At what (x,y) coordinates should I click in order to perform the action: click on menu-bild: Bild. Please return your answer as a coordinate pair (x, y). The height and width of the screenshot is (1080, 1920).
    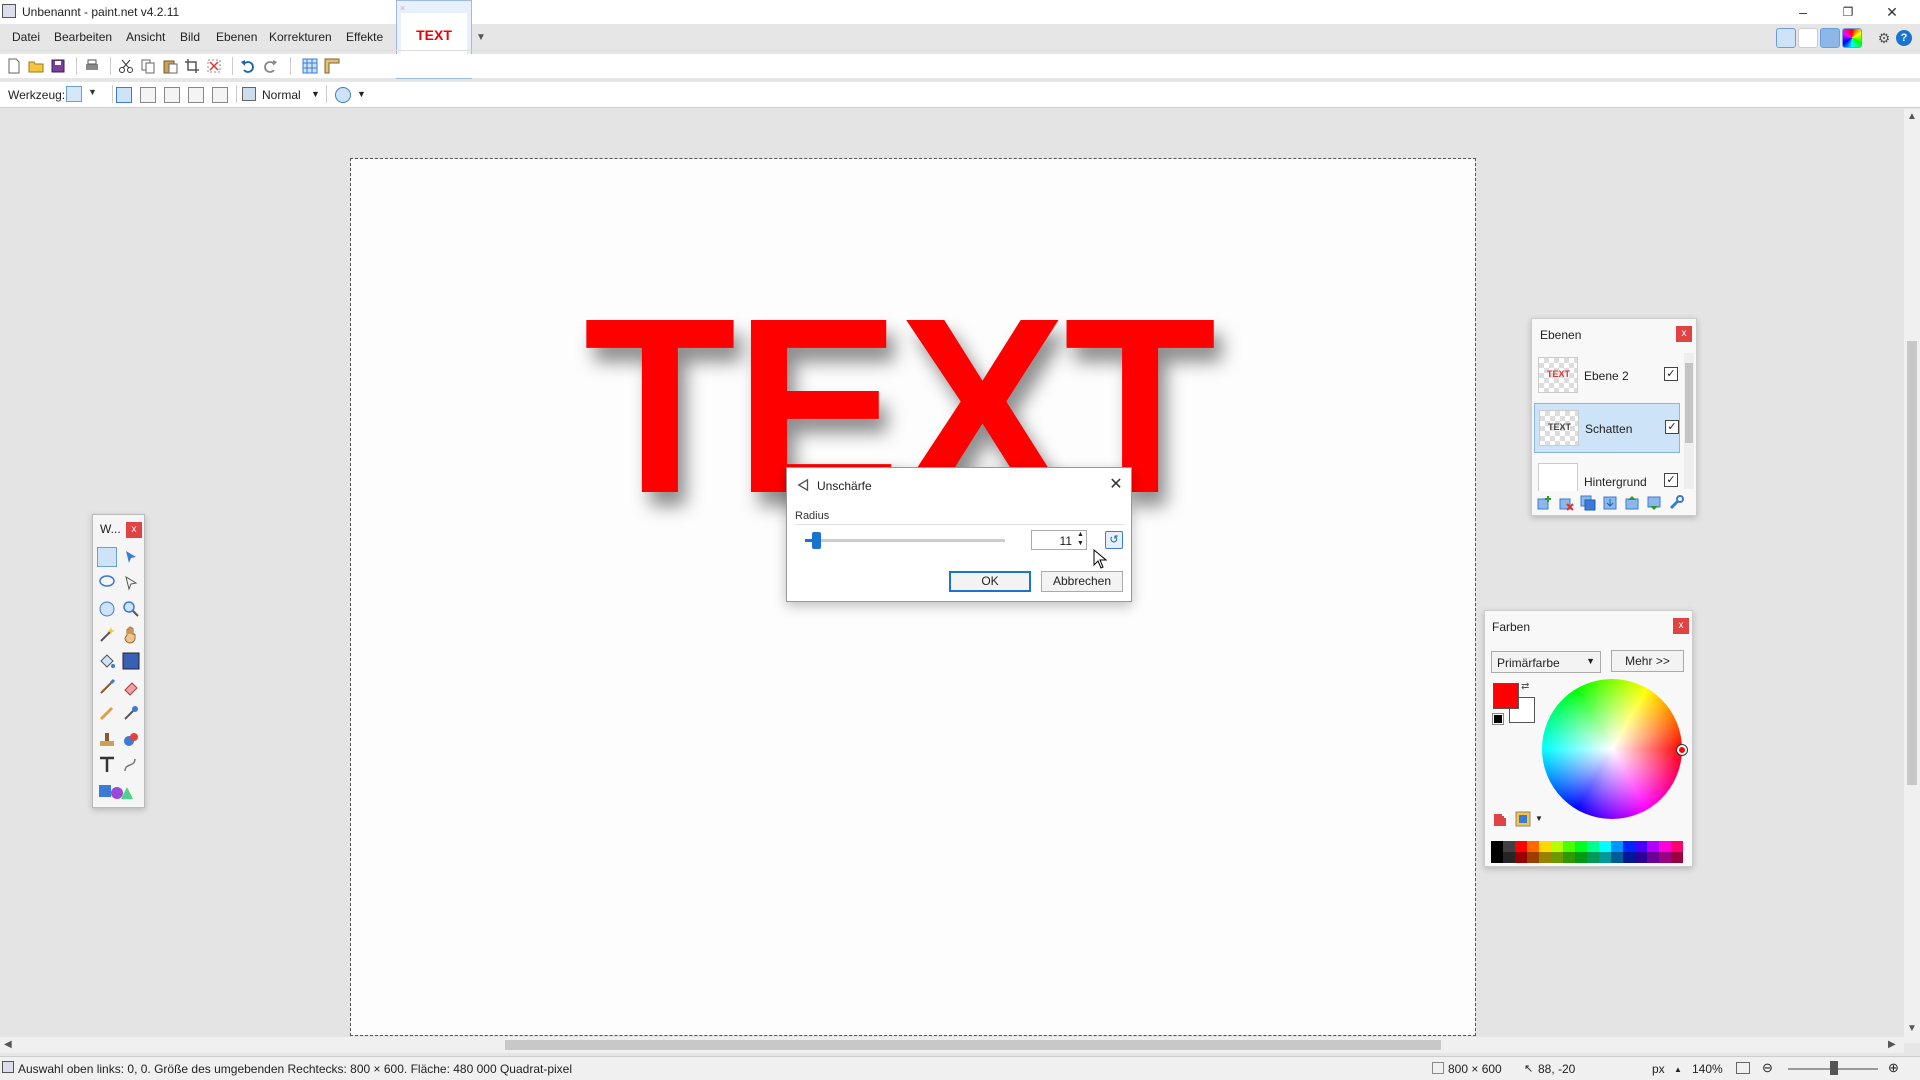
    Looking at the image, I should click on (190, 37).